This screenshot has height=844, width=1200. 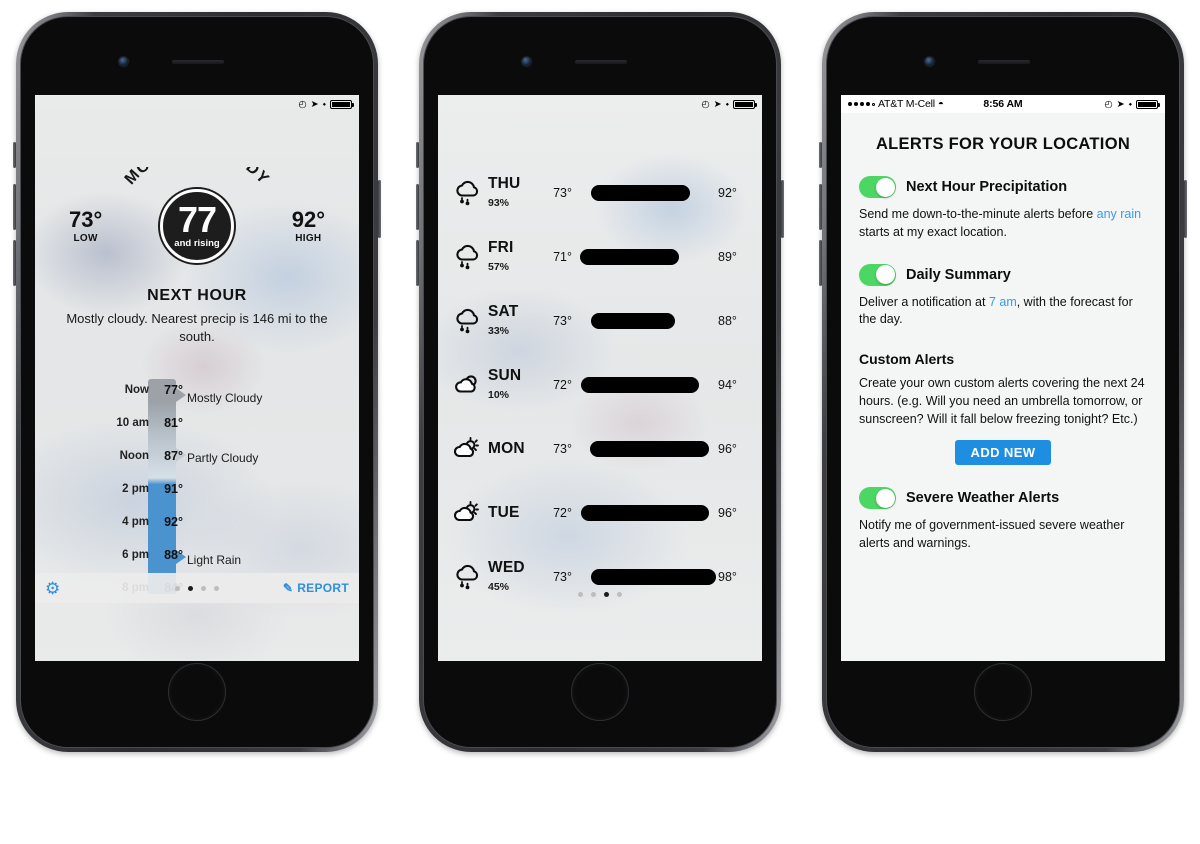 What do you see at coordinates (499, 267) in the screenshot?
I see `forecast-precip: 57%` at bounding box center [499, 267].